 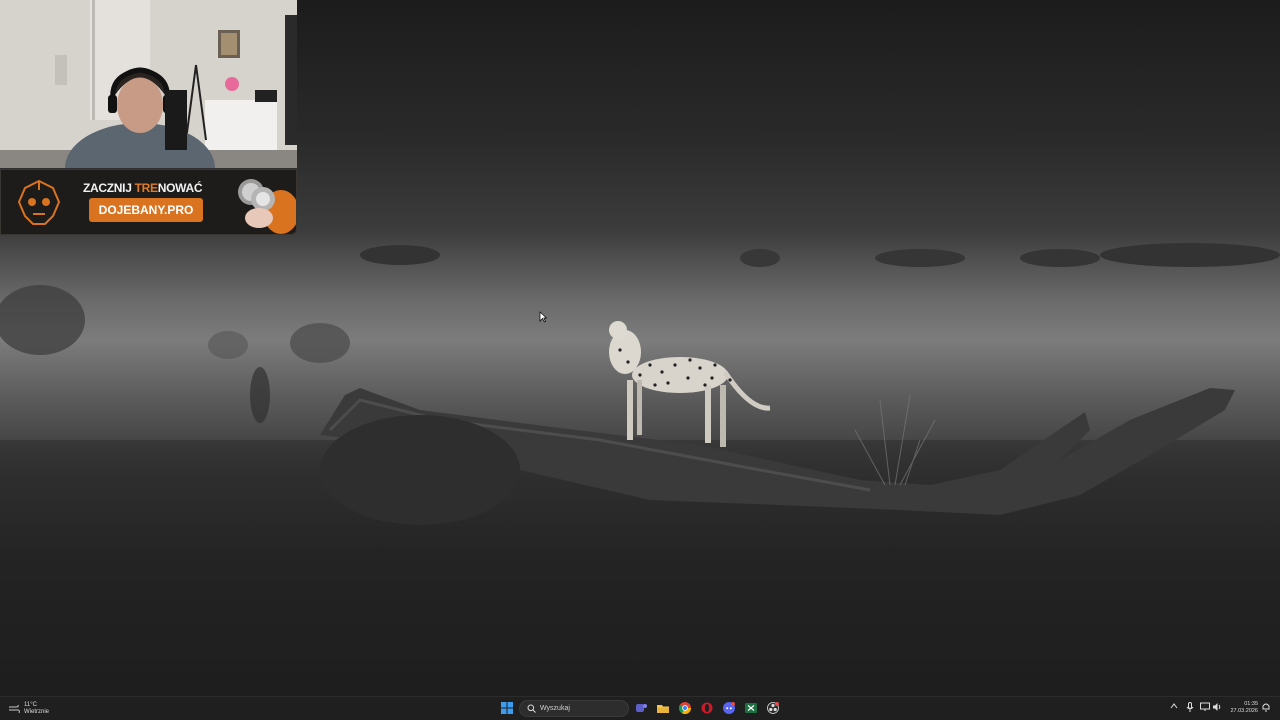 I want to click on tray-network, so click(x=1205, y=708).